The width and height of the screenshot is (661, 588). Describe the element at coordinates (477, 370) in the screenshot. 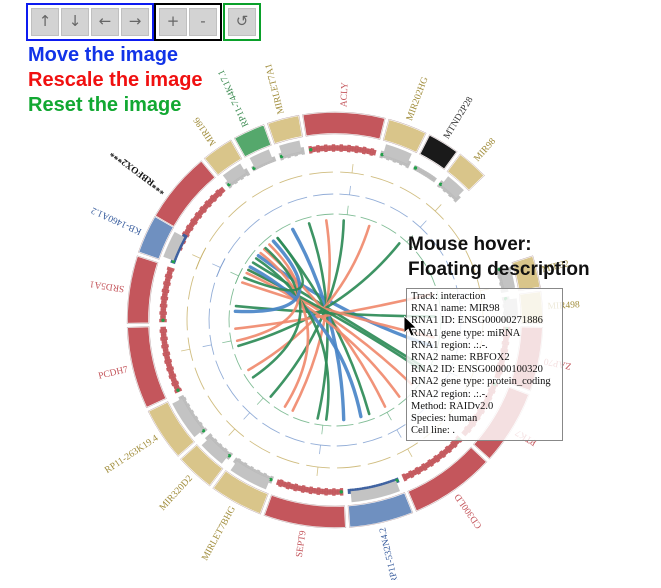

I see `tooltip-row: RNA2 ID: ENSG00000100320` at that location.